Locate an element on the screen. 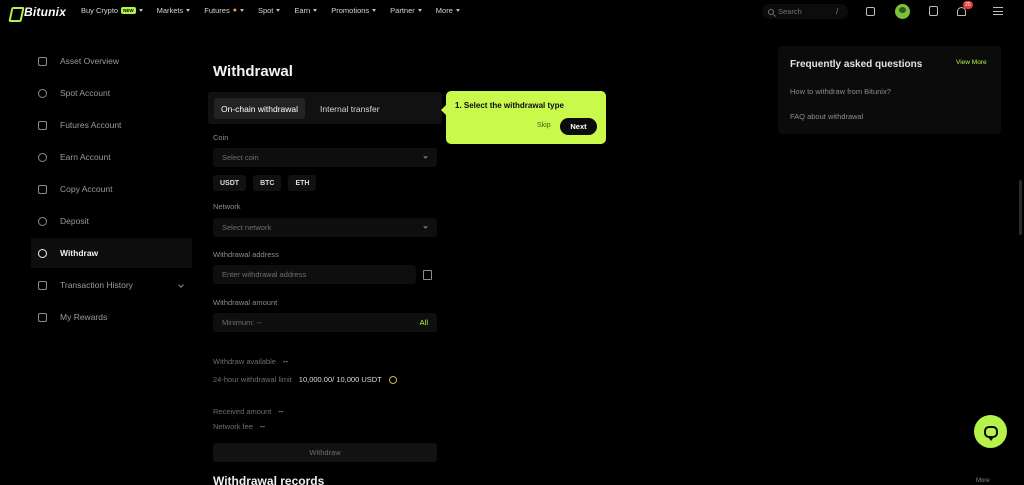 The width and height of the screenshot is (1024, 485). nav-more: More is located at coordinates (448, 10).